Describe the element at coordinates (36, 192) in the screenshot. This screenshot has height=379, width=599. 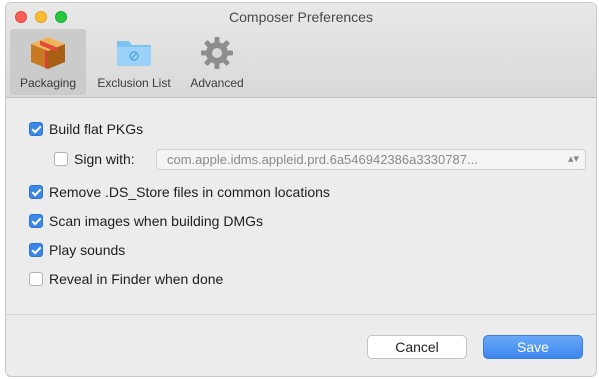
I see `remove-ds-store-checkbox` at that location.